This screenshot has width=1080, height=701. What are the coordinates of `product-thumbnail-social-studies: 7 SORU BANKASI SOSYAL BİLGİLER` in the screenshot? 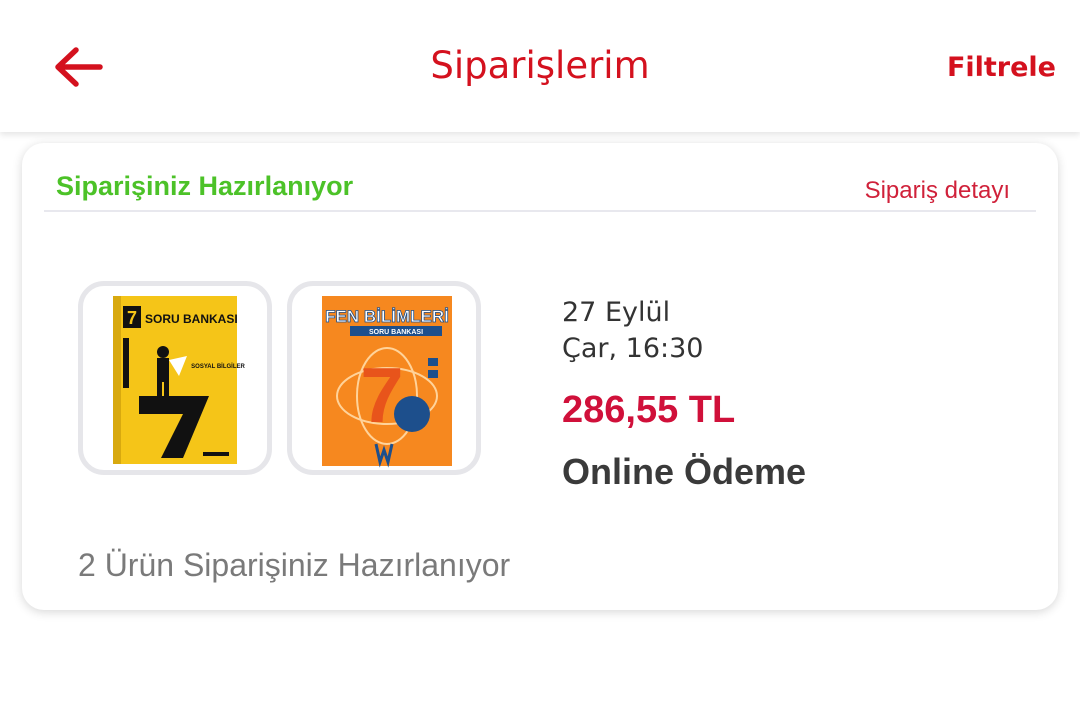 It's located at (175, 378).